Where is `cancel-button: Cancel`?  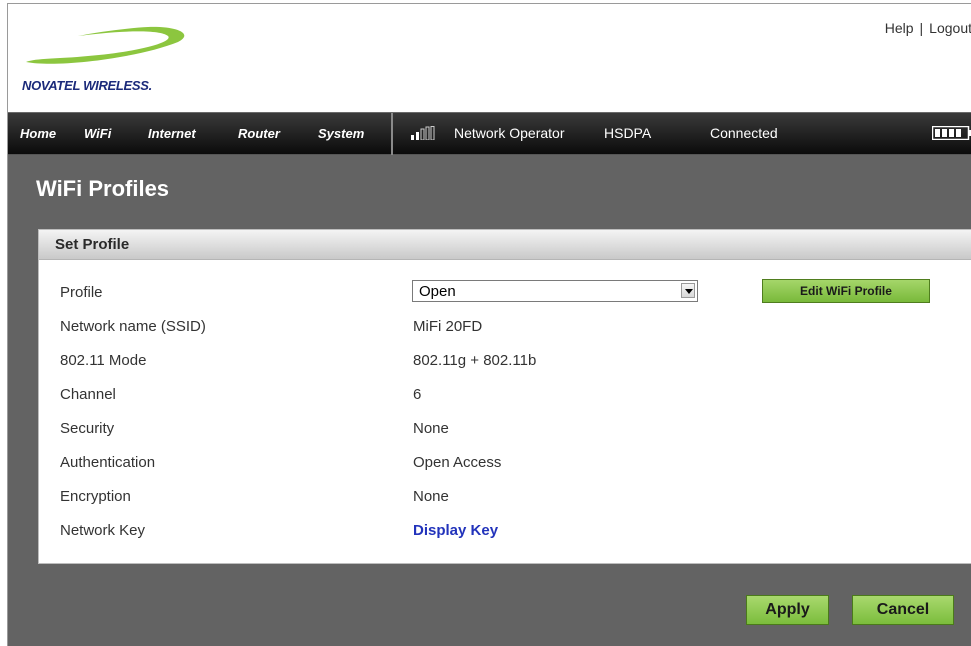
cancel-button: Cancel is located at coordinates (903, 610).